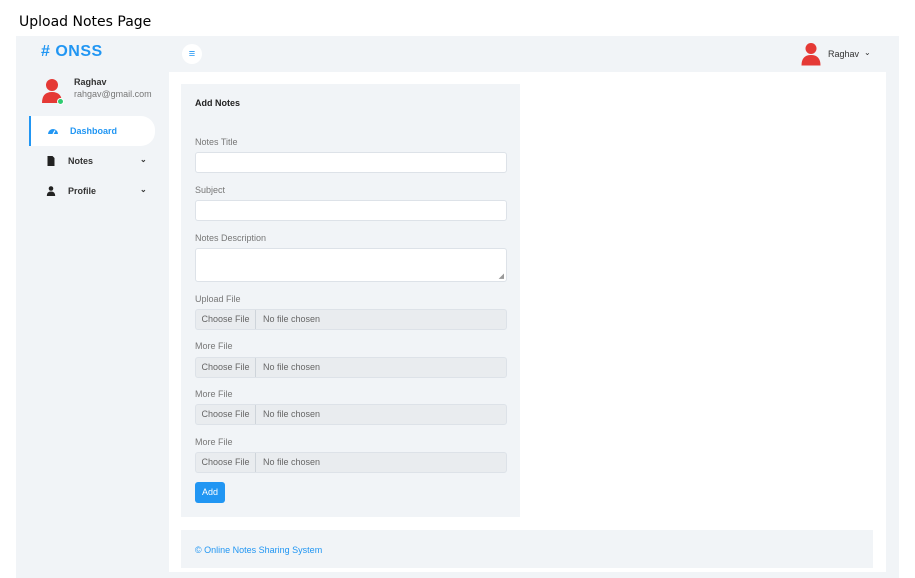  I want to click on resize-handle-icon: ◢, so click(501, 276).